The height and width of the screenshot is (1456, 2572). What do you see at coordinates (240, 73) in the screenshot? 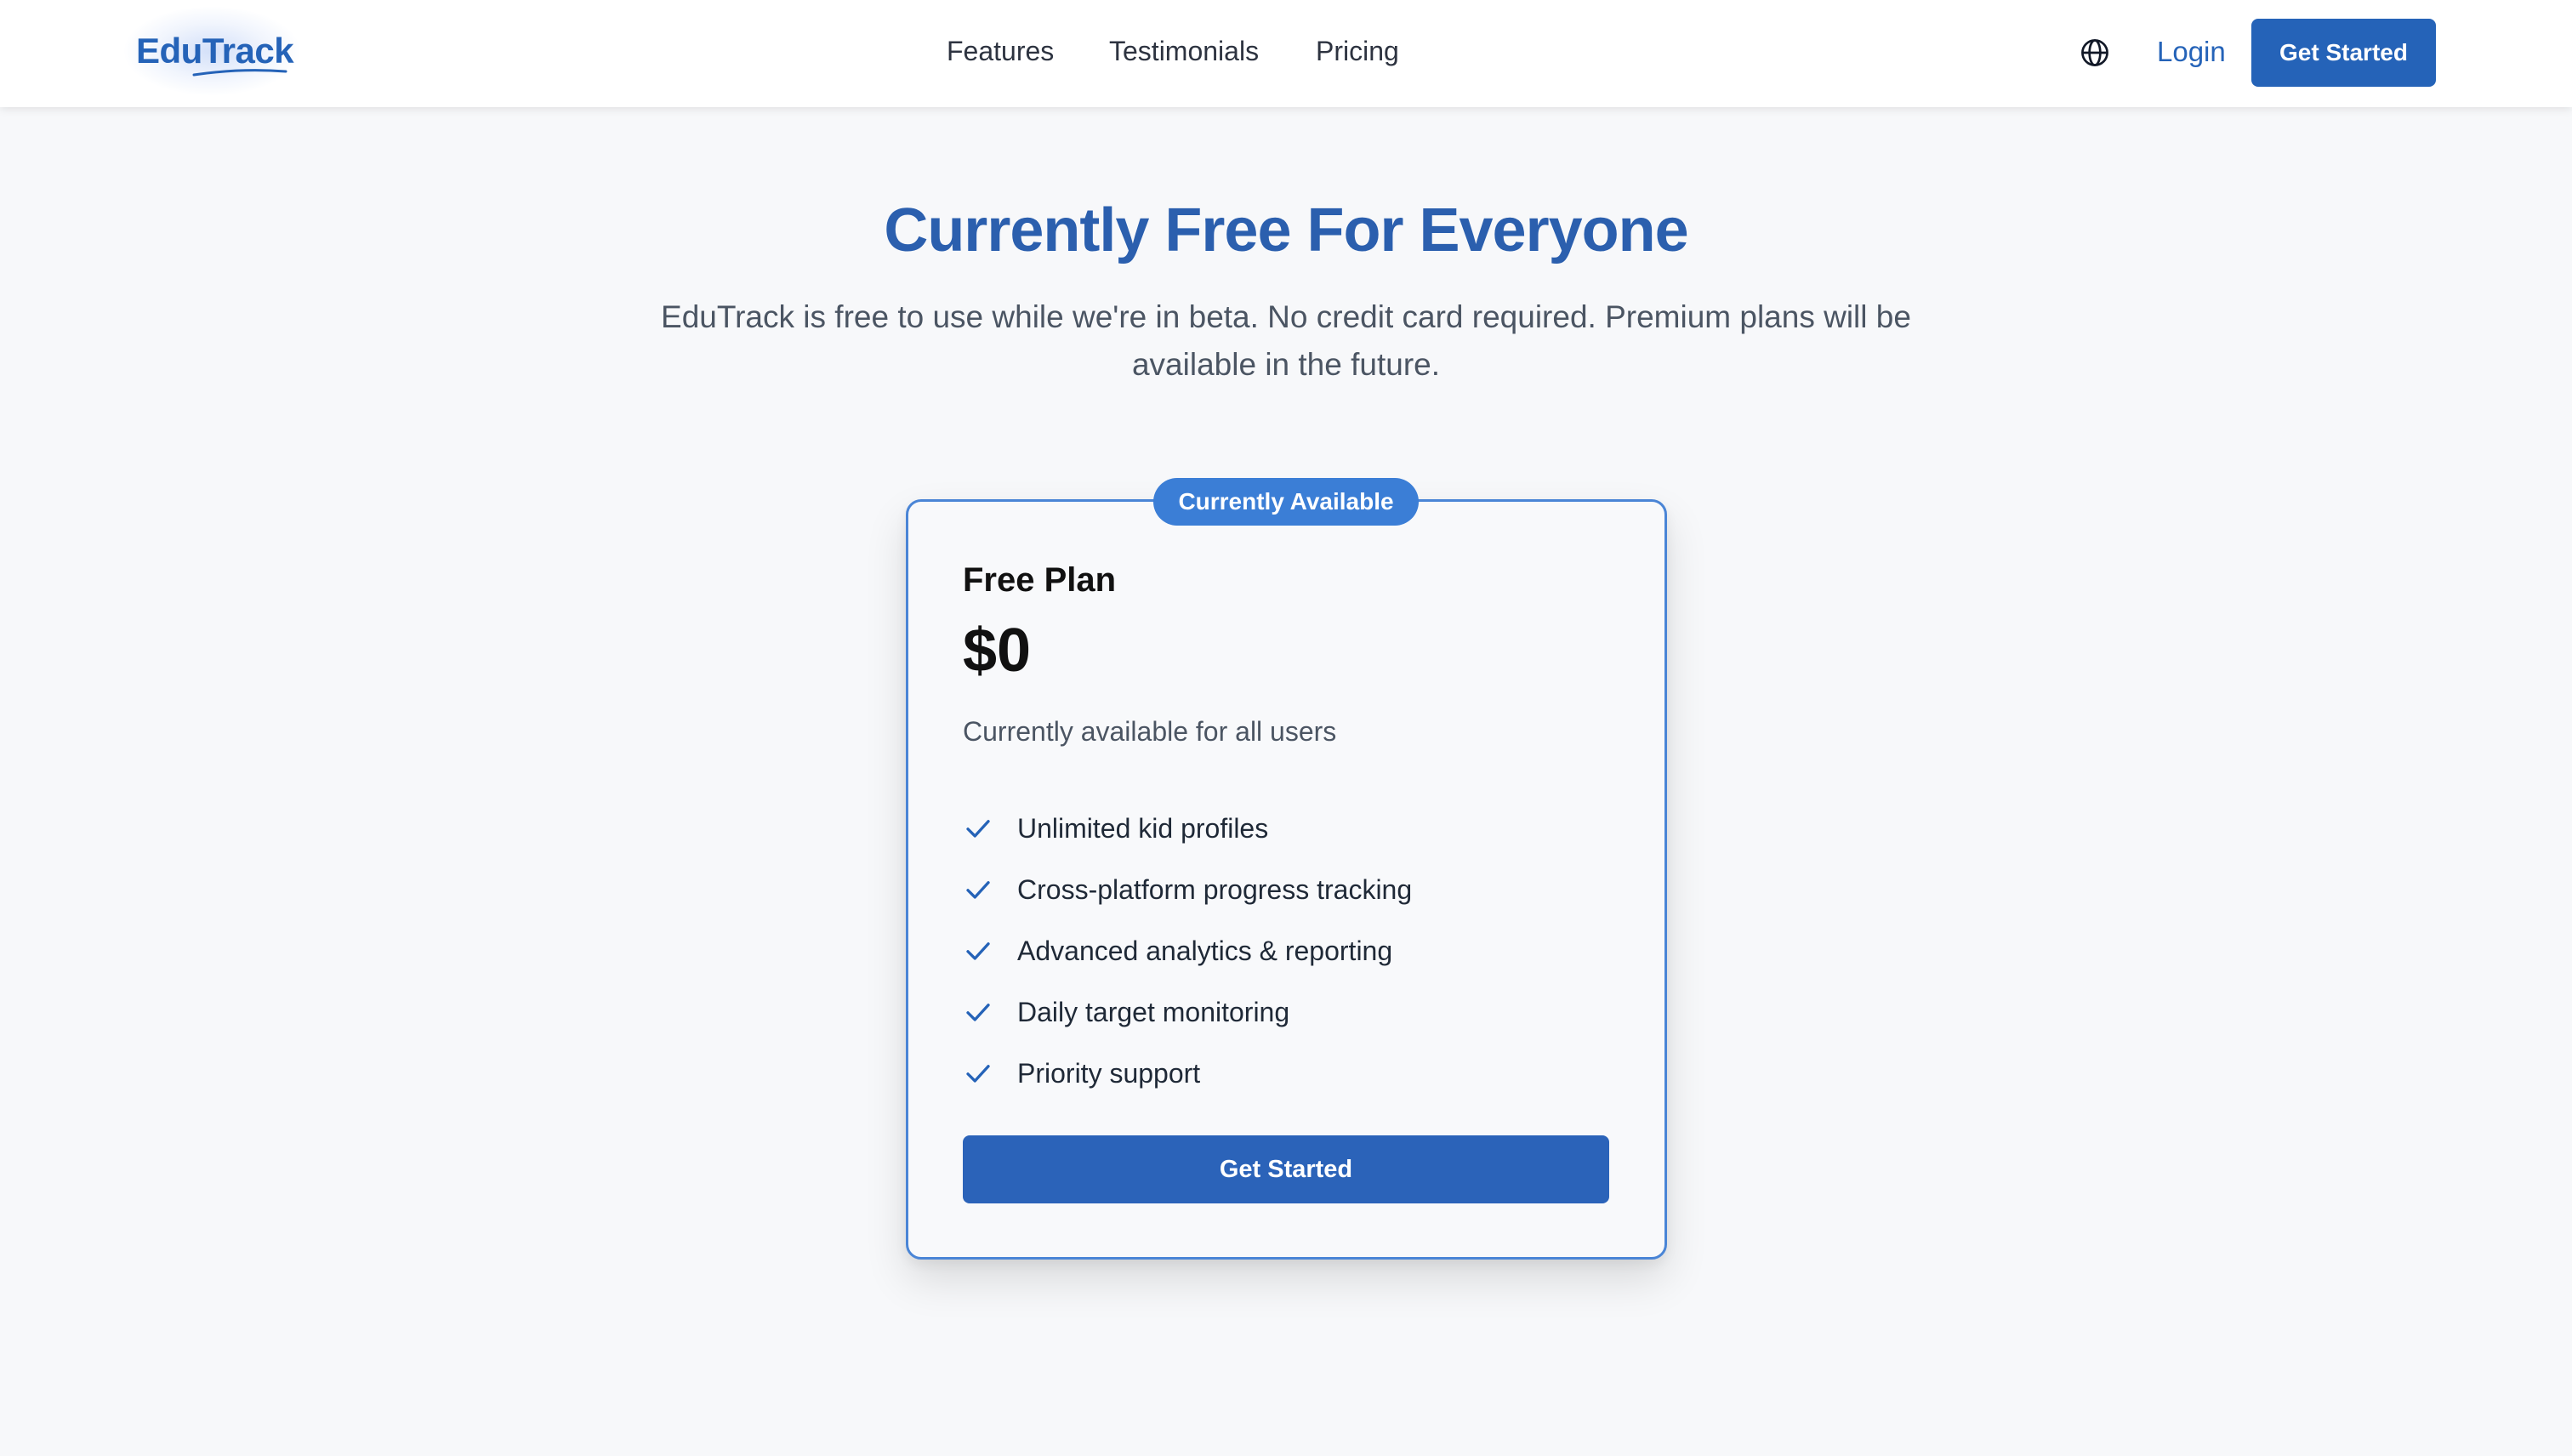
I see `logo-underline-swoosh` at bounding box center [240, 73].